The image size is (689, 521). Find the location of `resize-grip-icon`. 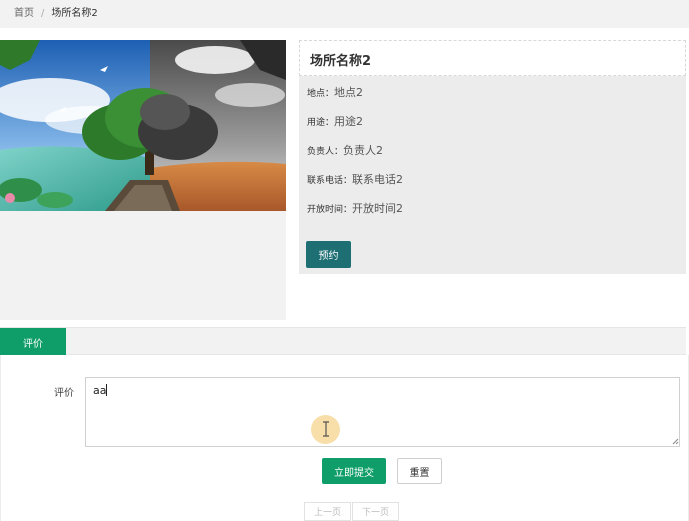

resize-grip-icon is located at coordinates (675, 441).